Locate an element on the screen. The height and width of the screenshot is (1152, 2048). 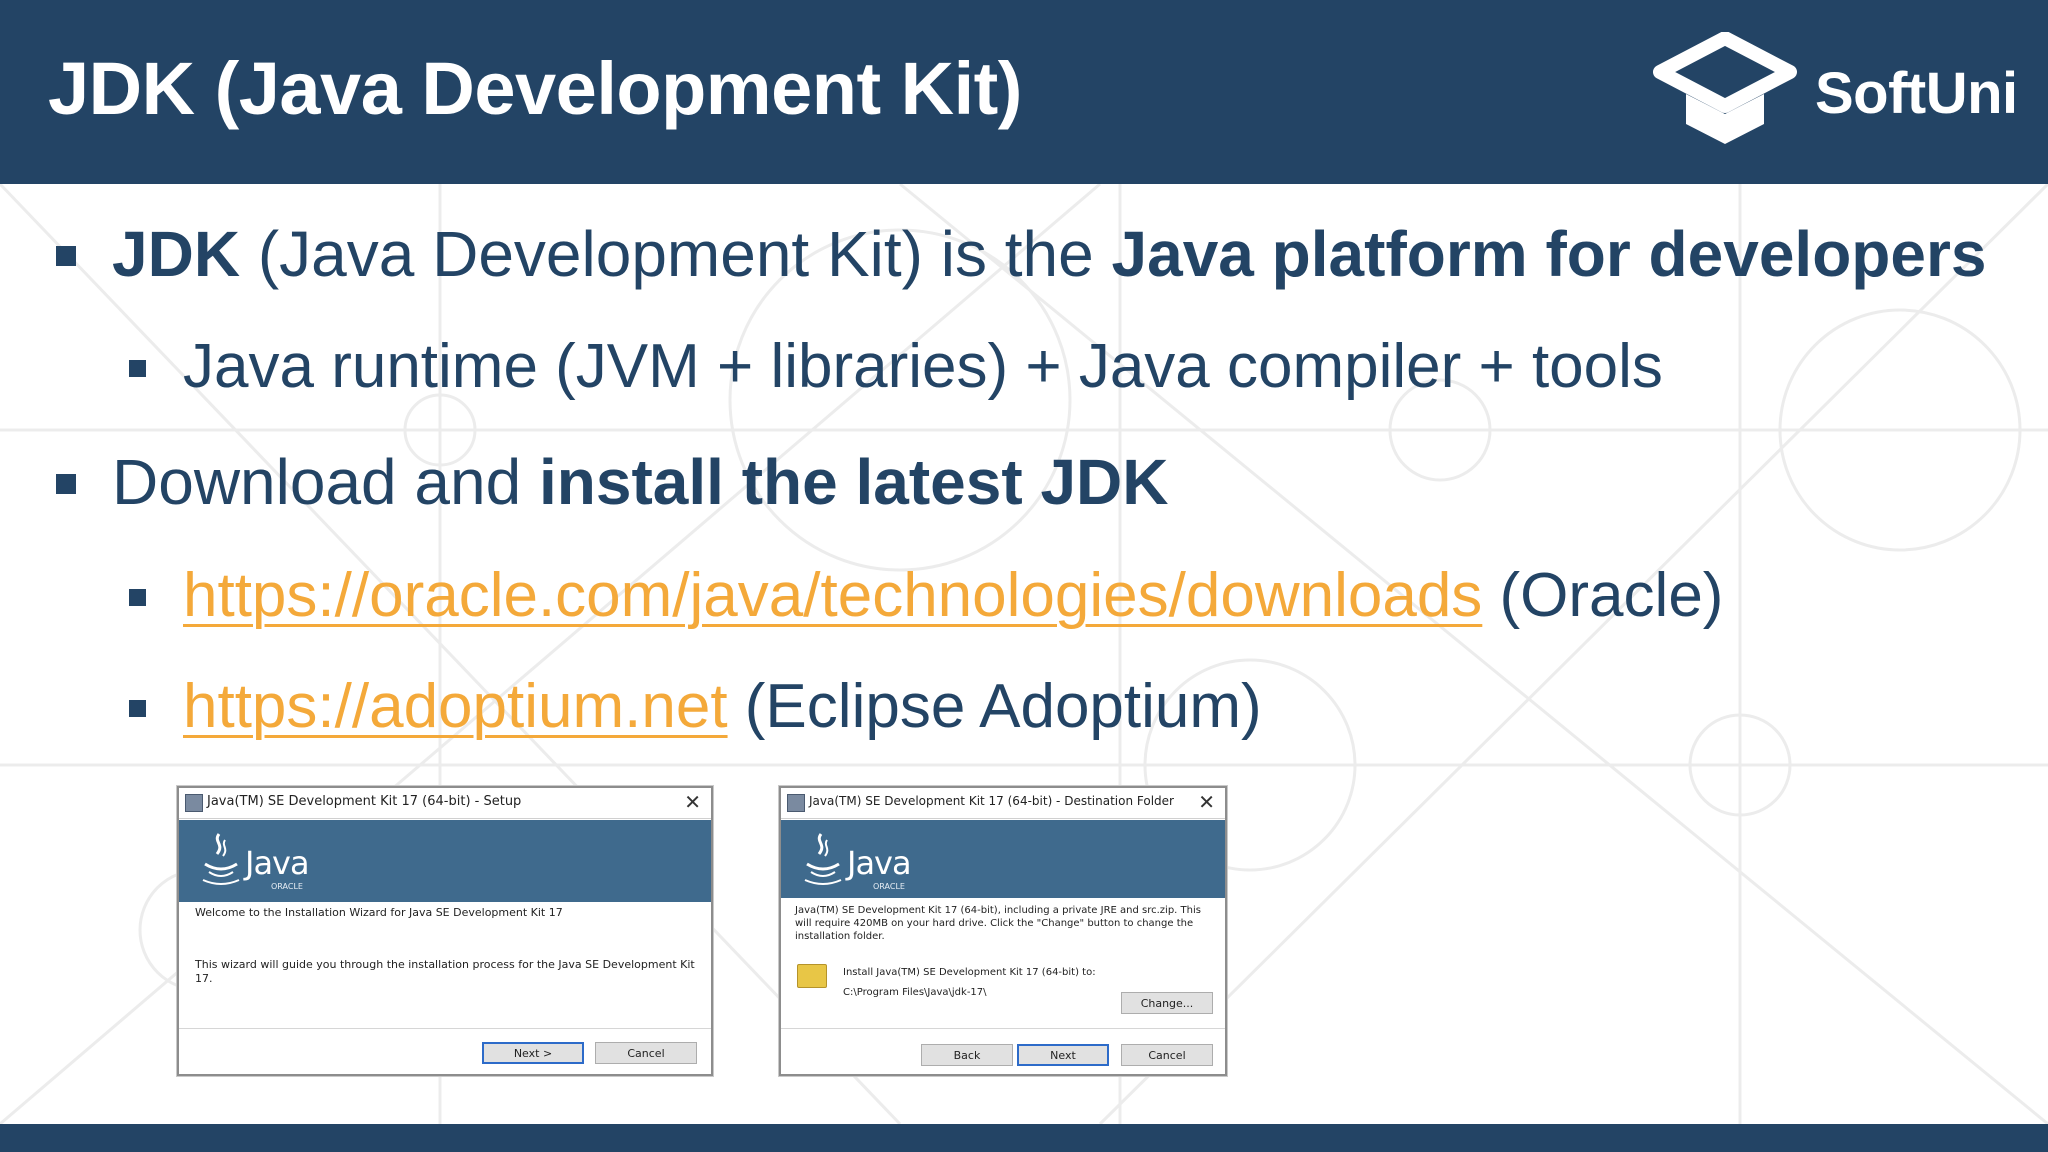
link-suffix: (Eclipse Adoptium) is located at coordinates (994, 706).